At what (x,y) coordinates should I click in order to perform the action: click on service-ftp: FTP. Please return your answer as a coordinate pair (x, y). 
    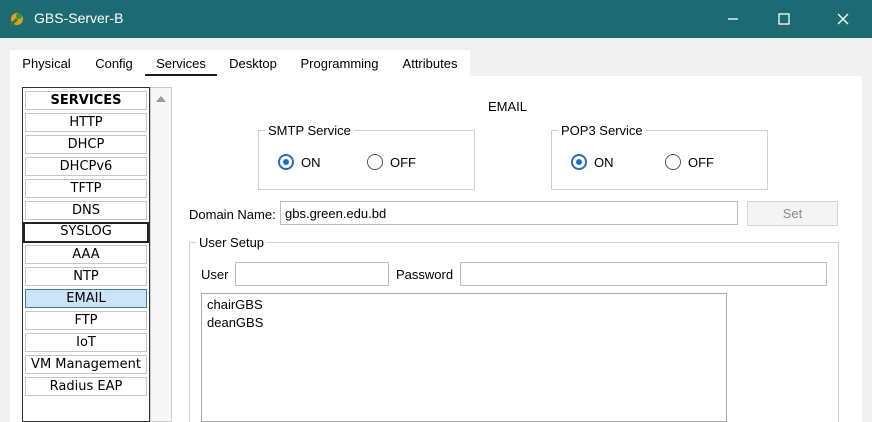
    Looking at the image, I should click on (86, 320).